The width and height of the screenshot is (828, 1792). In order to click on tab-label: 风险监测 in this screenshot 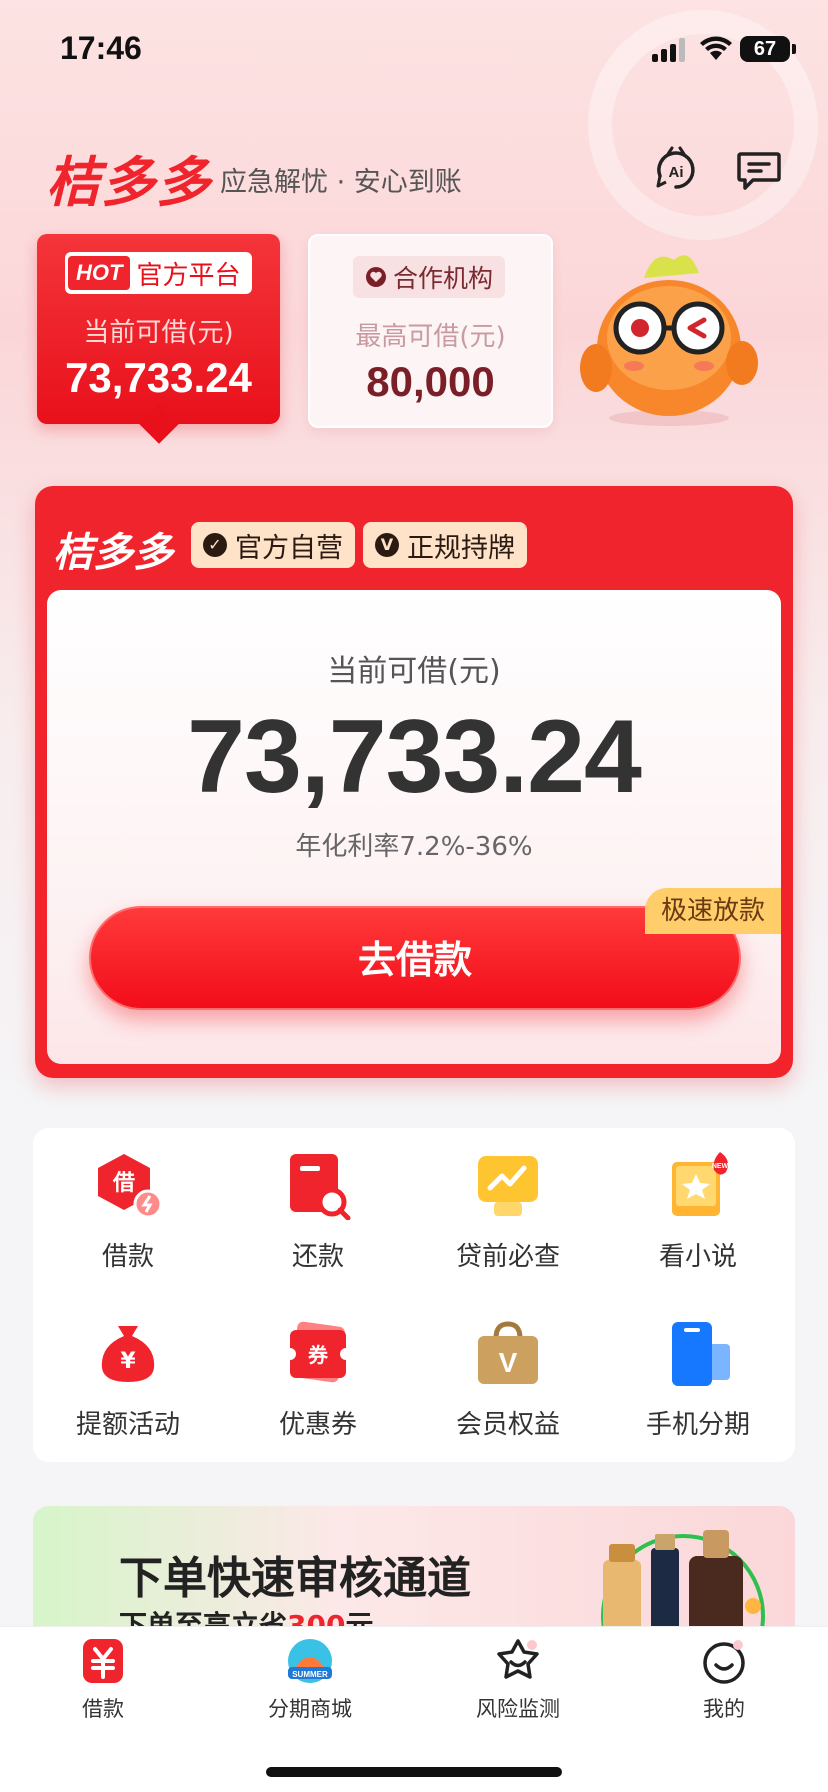, I will do `click(518, 1709)`.